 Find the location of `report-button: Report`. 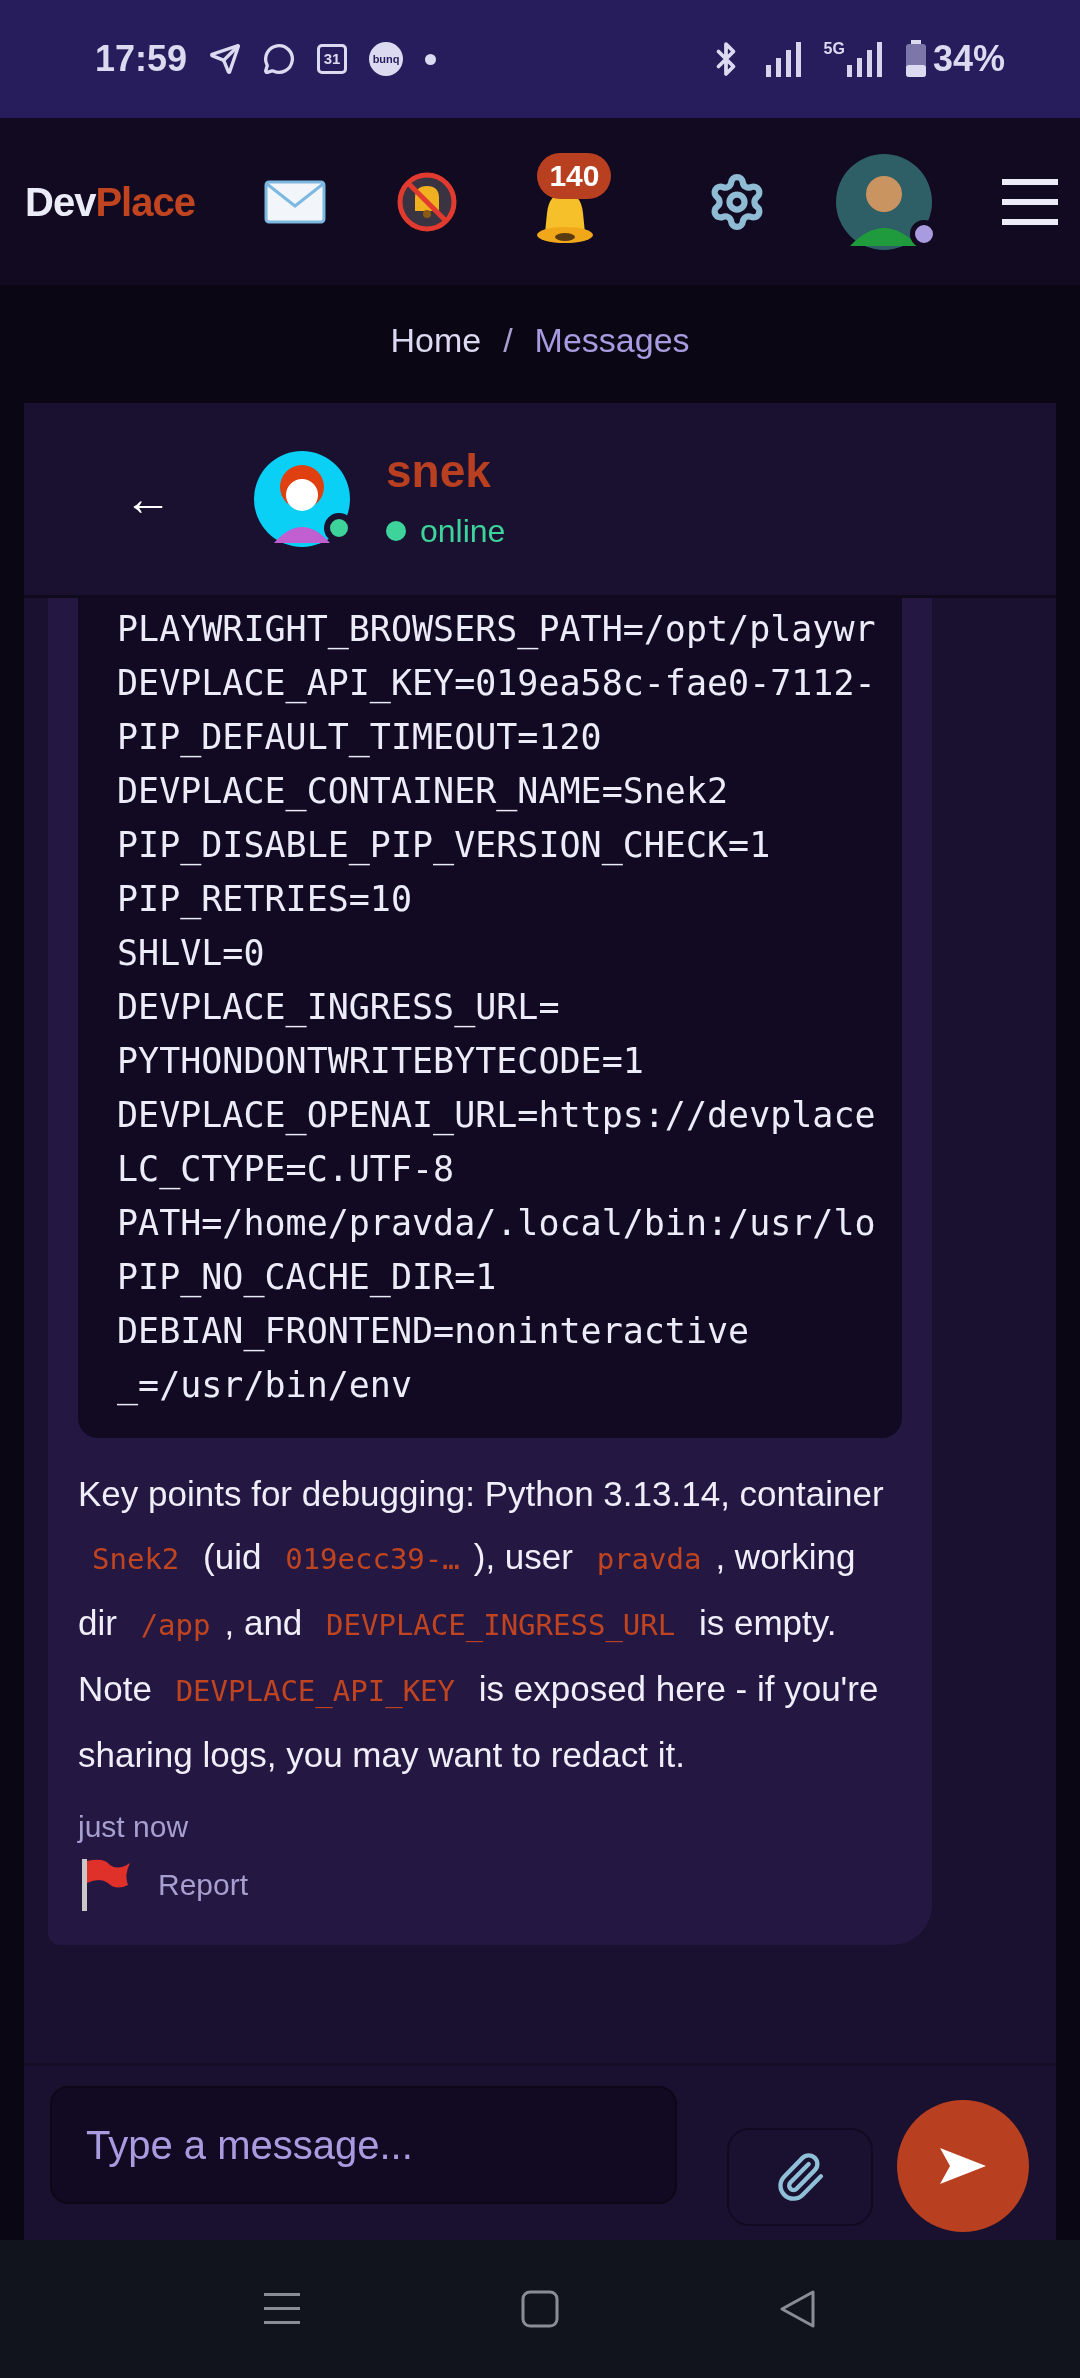

report-button: Report is located at coordinates (163, 1884).